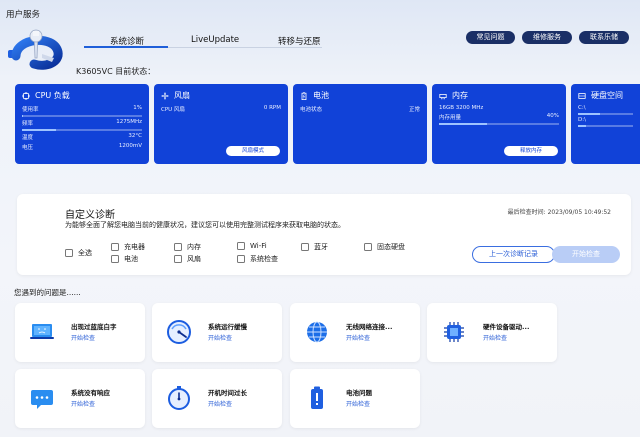 The image size is (640, 437). I want to click on battery-icon, so click(304, 95).